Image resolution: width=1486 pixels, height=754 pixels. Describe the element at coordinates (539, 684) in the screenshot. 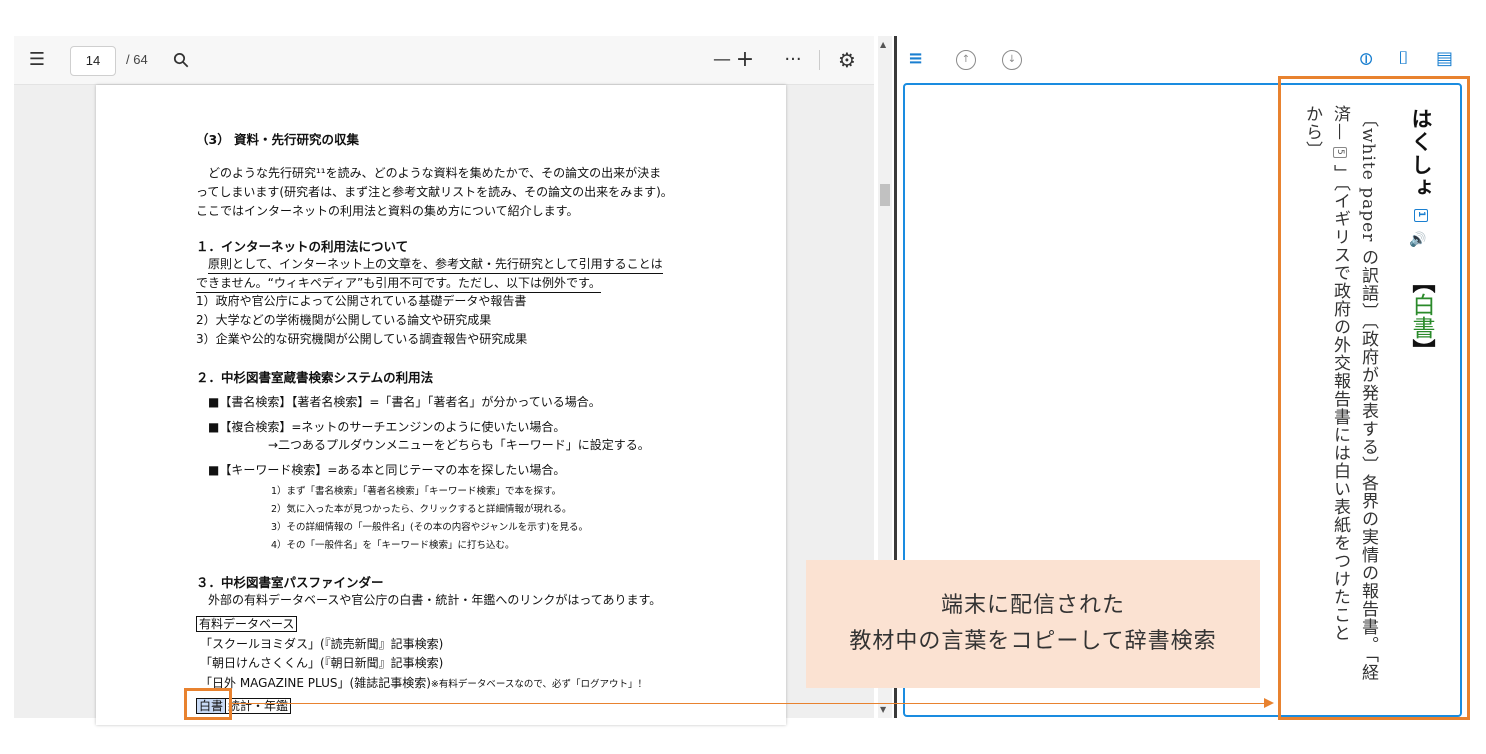

I see `db-note: ※有料データベースなので、必ず「ログアウト」！` at that location.